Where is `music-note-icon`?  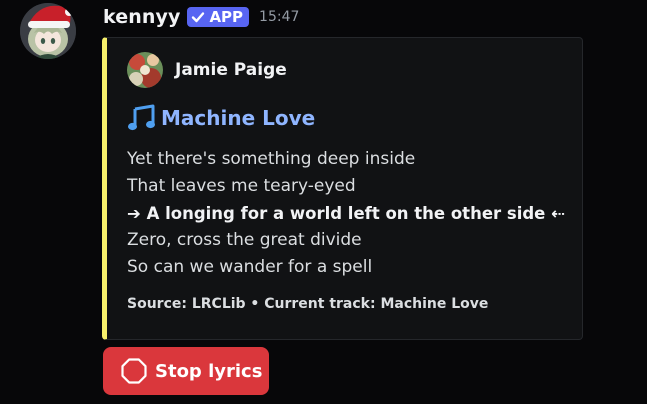
music-note-icon is located at coordinates (142, 118).